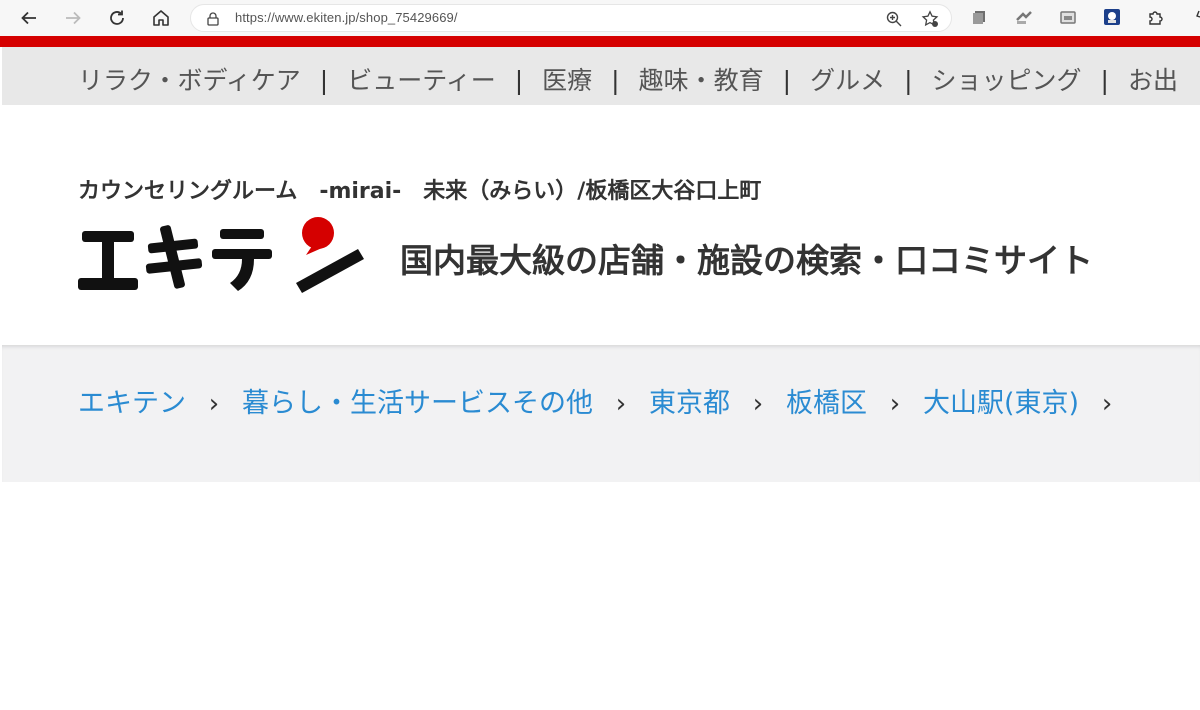 Image resolution: width=1200 pixels, height=710 pixels. Describe the element at coordinates (600, 41) in the screenshot. I see `brand-red-bar` at that location.